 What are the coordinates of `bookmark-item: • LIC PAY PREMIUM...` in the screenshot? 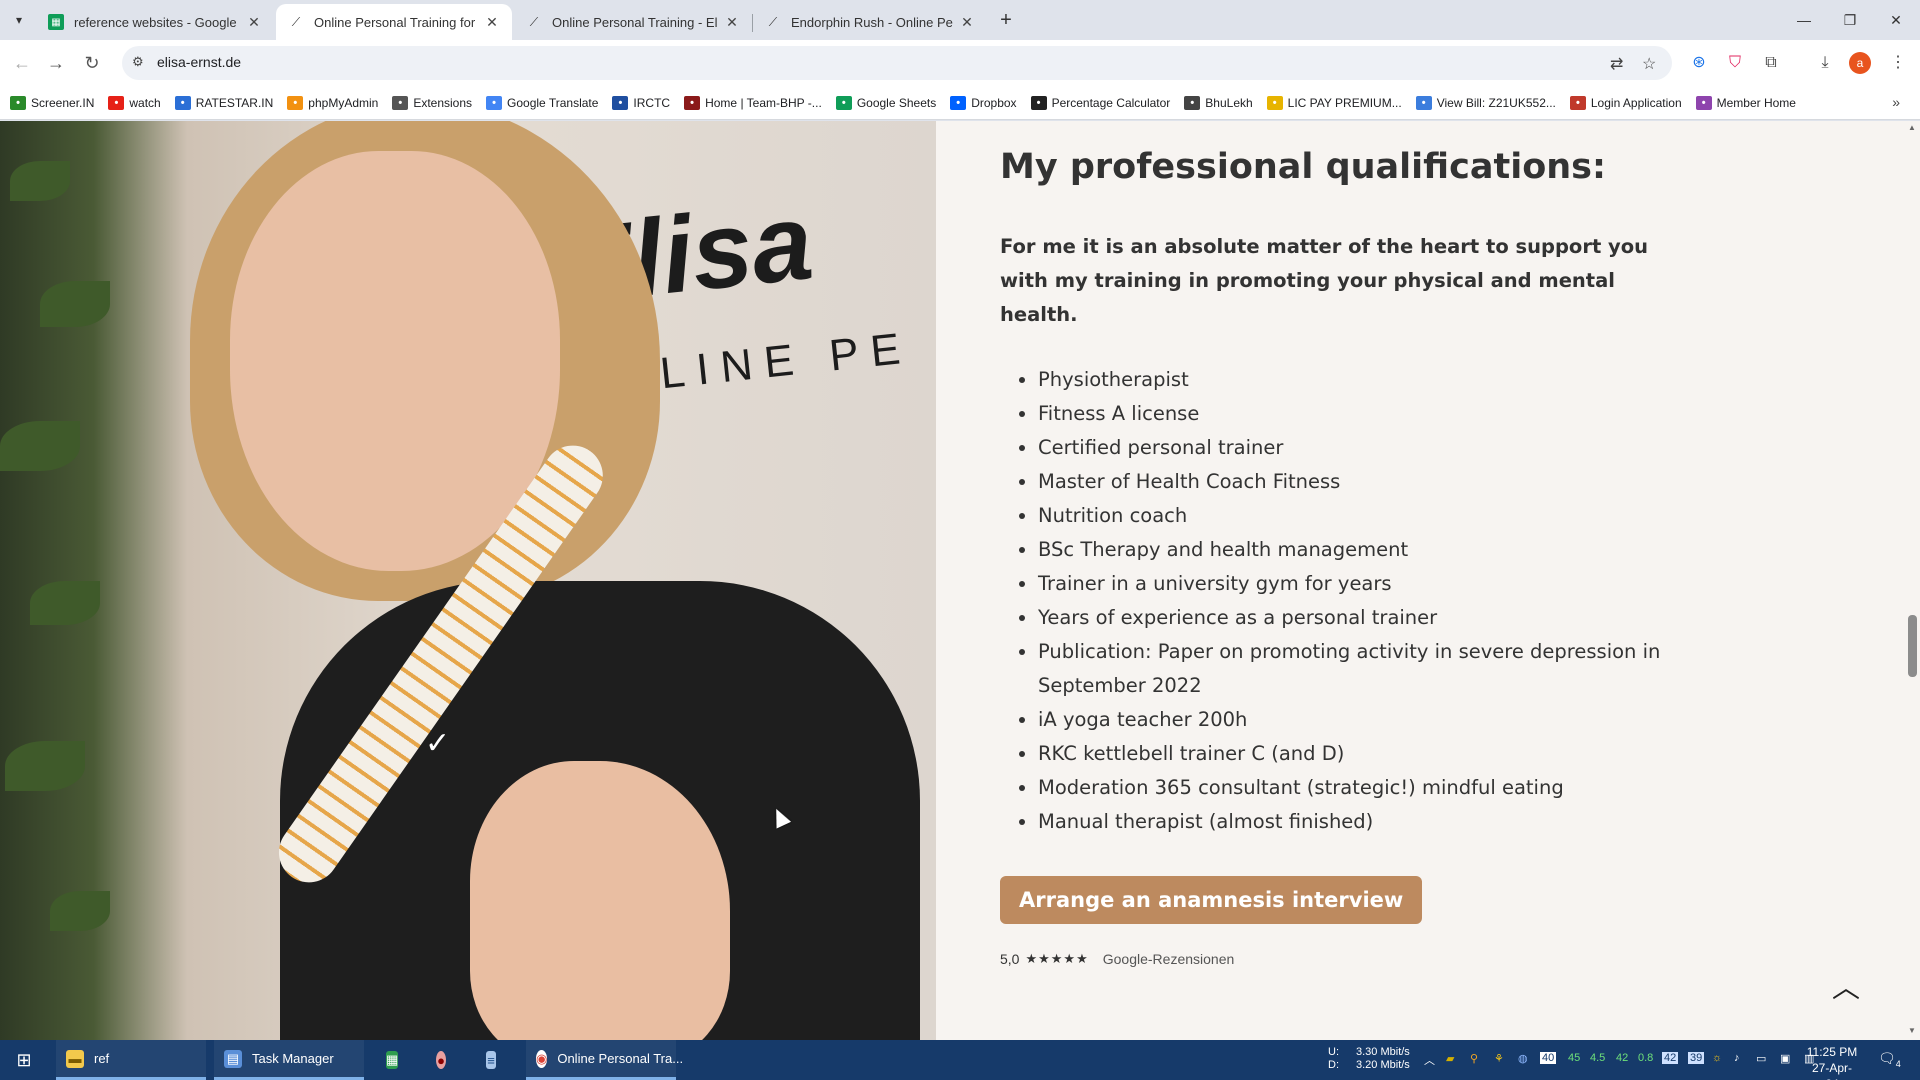 It's located at (1334, 102).